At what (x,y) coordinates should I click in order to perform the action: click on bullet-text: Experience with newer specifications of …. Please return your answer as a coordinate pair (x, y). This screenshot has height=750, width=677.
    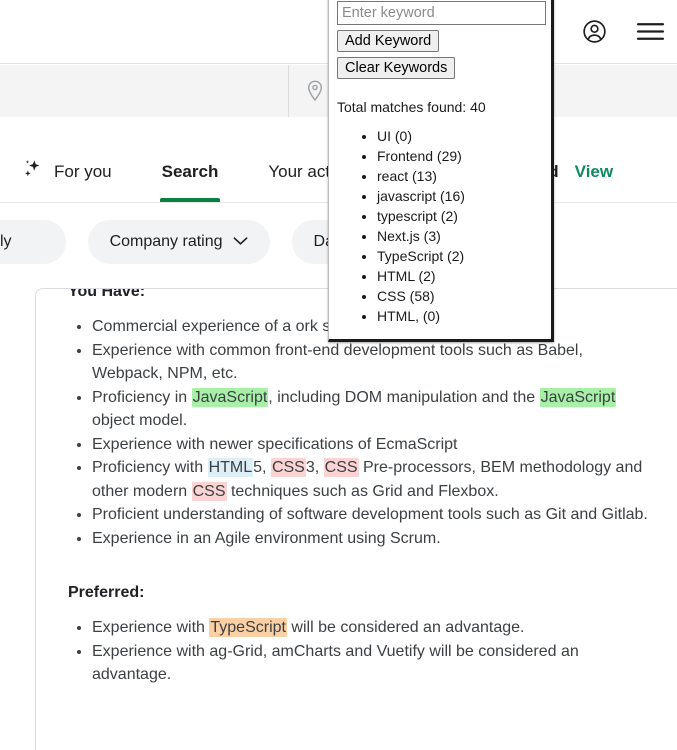
    Looking at the image, I should click on (275, 444).